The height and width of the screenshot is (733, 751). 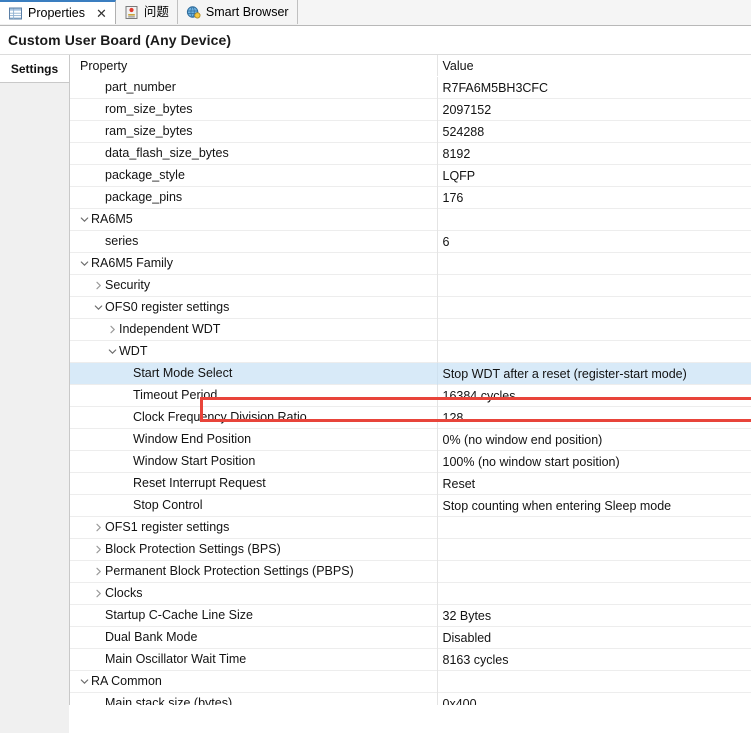 I want to click on cell-value: 16384 cycles, so click(x=594, y=396).